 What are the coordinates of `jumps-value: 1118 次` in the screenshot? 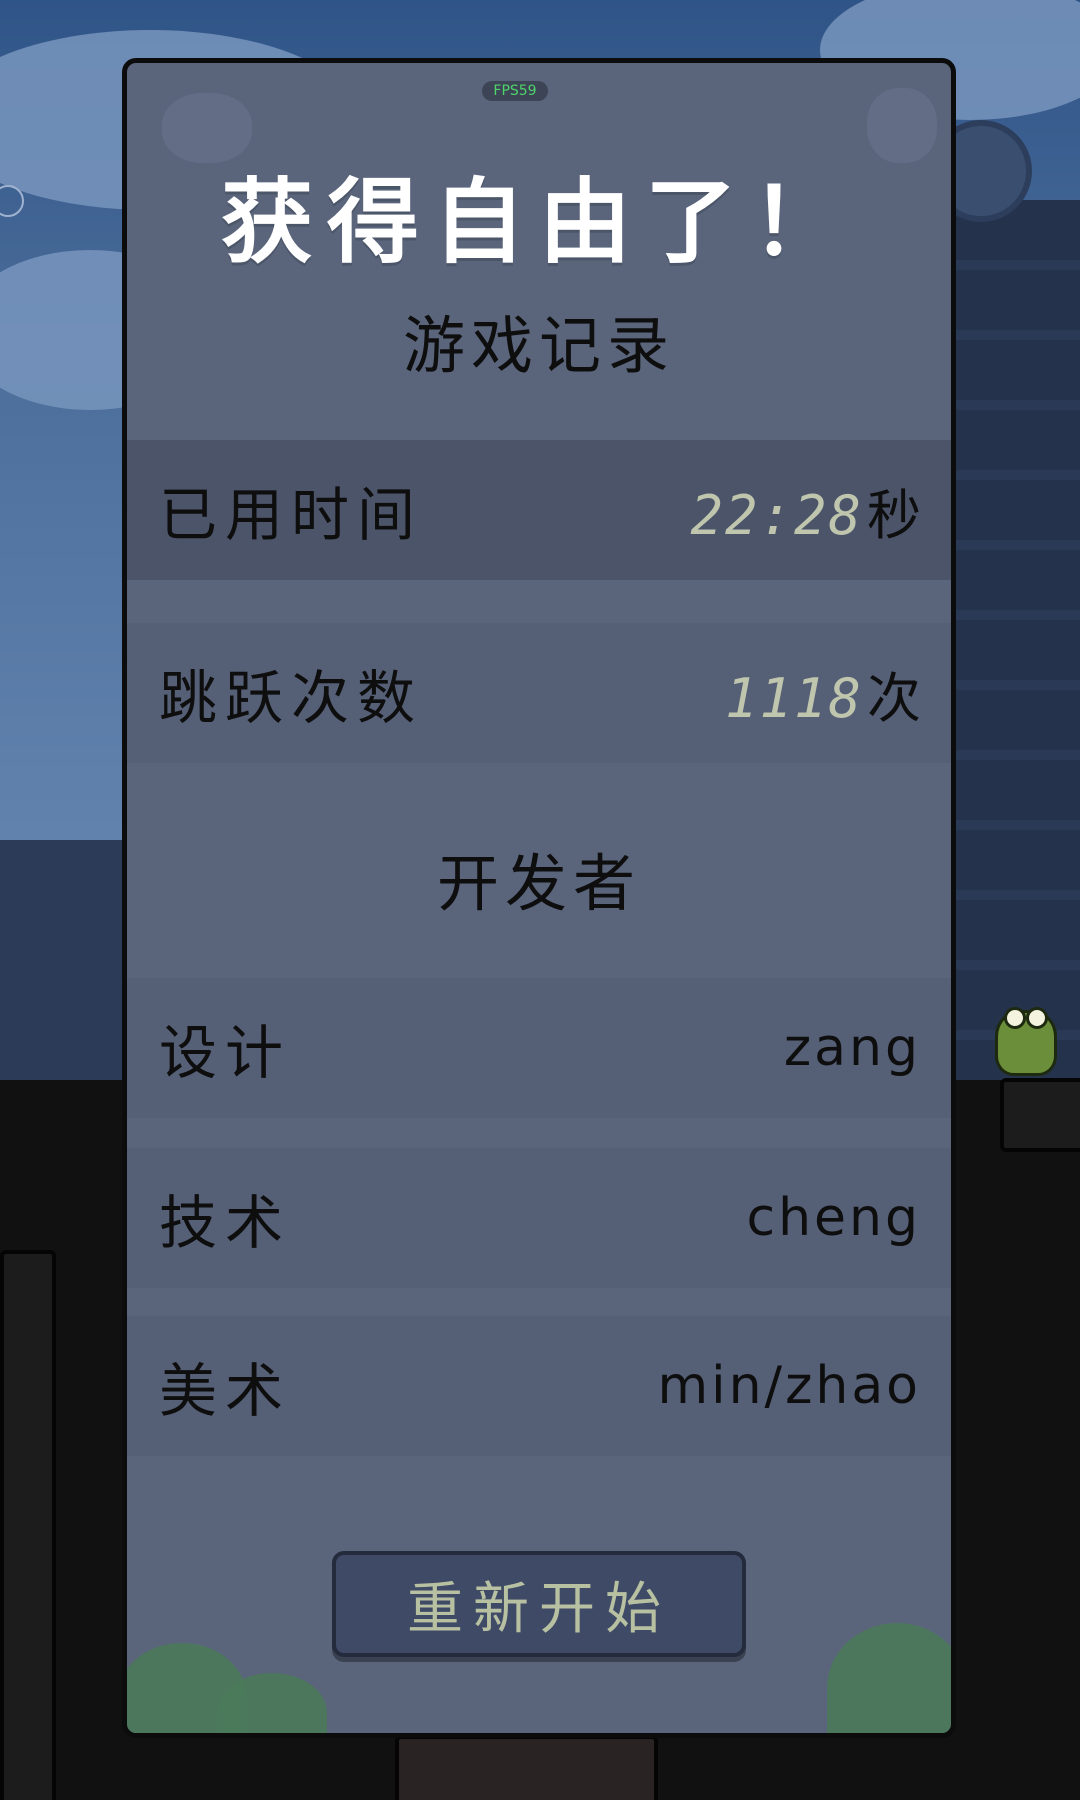 It's located at (823, 693).